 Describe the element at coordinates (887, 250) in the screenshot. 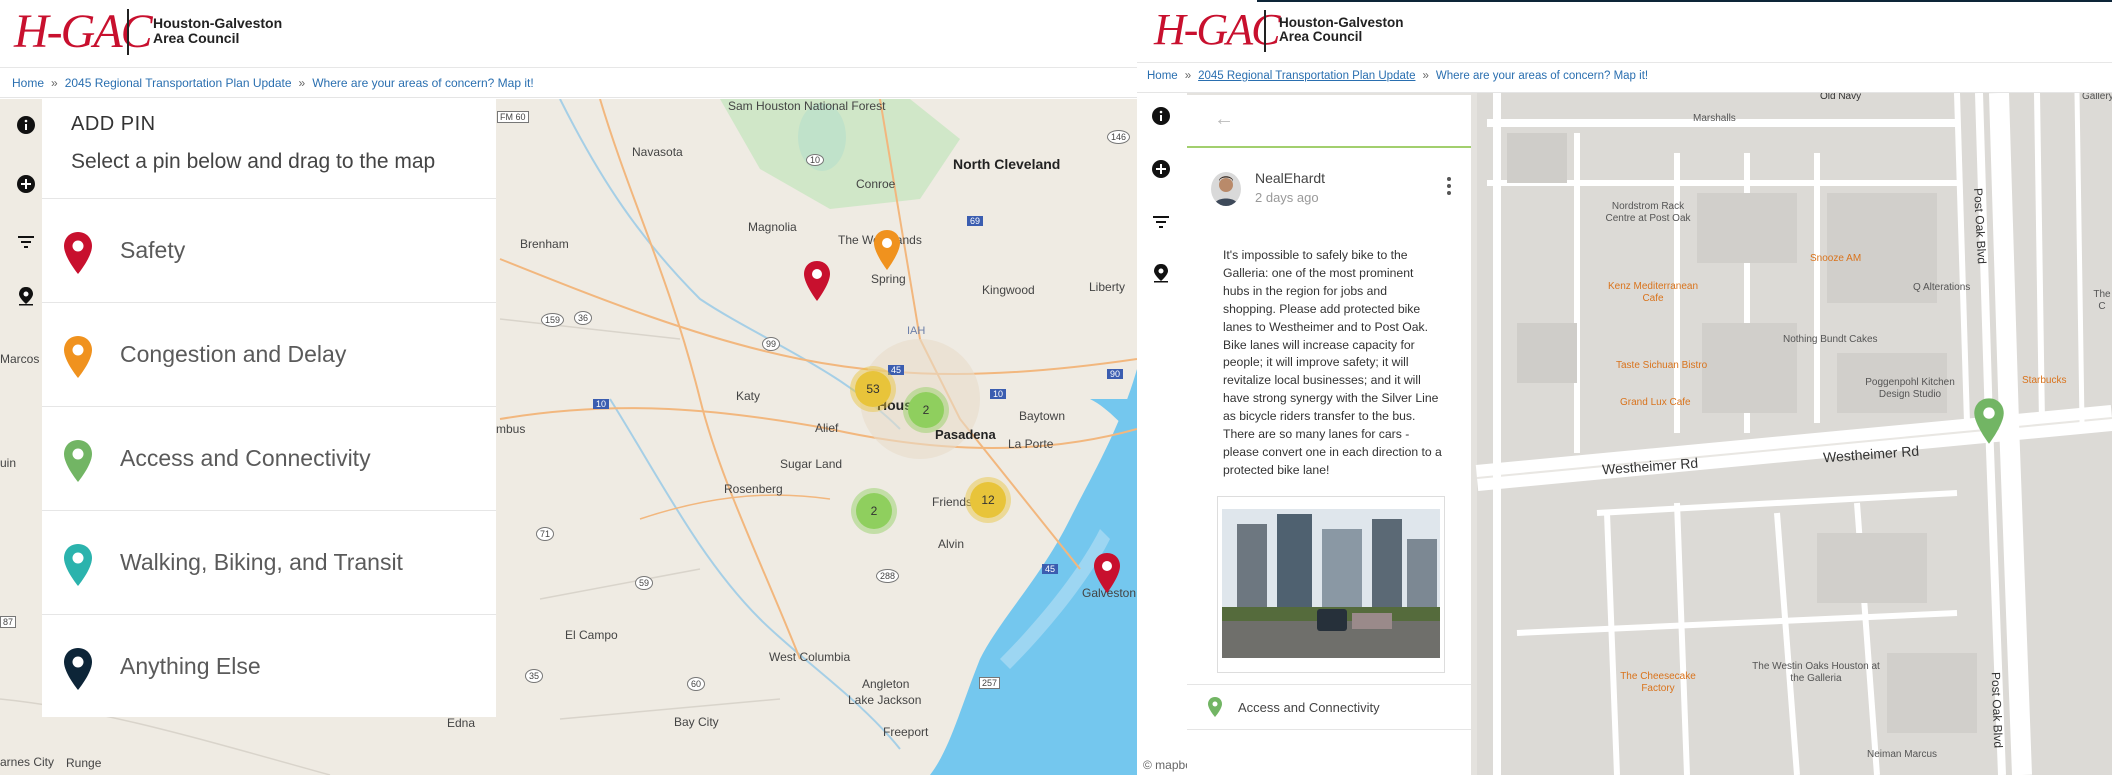

I see `congestion-map-pin` at that location.